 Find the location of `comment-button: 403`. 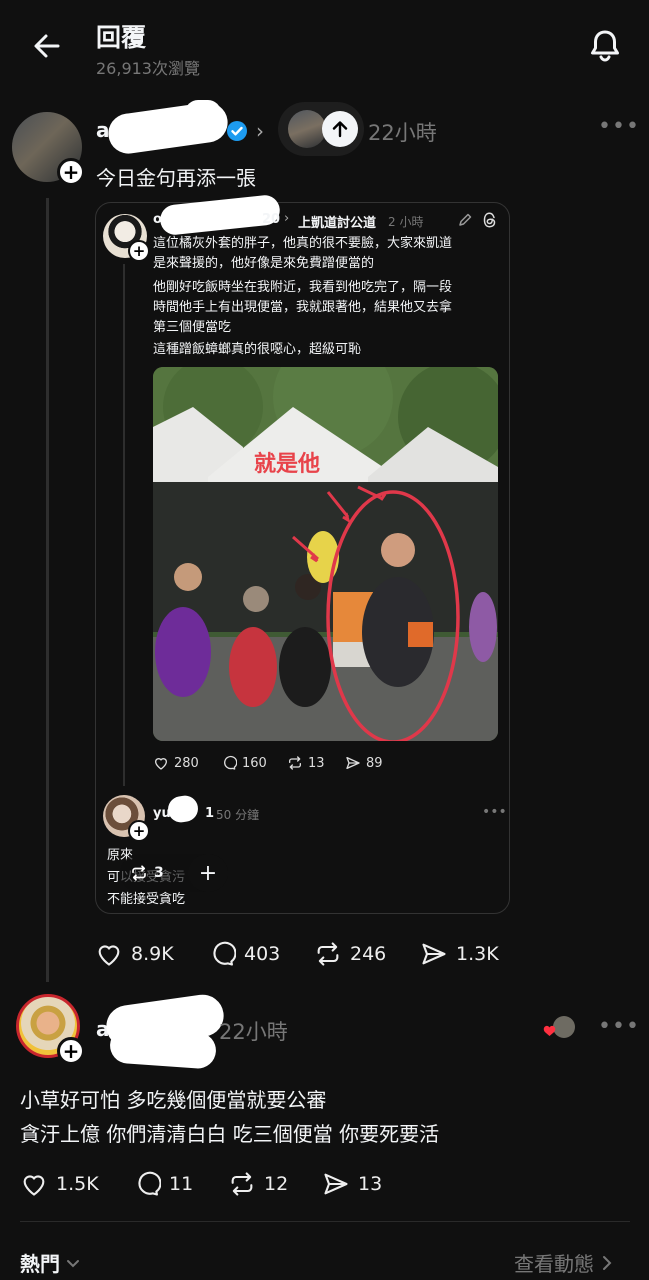

comment-button: 403 is located at coordinates (244, 954).